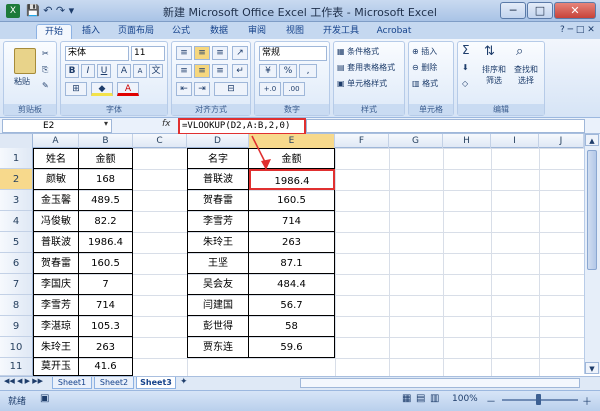 The height and width of the screenshot is (411, 600). Describe the element at coordinates (445, 126) in the screenshot. I see `formula-input-extension` at that location.